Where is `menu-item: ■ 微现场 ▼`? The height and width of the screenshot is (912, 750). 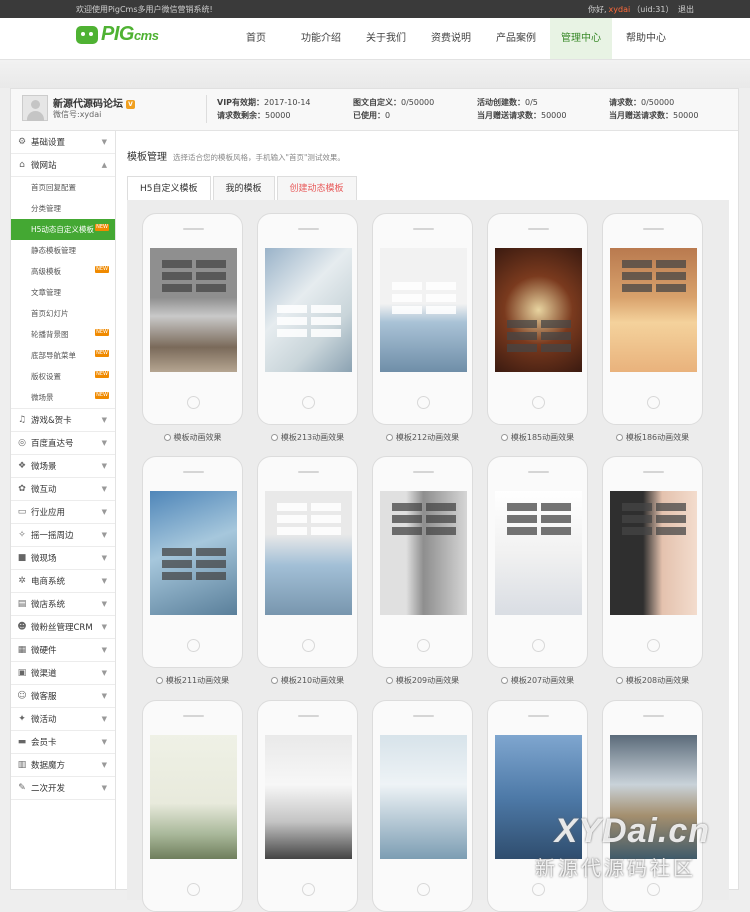
menu-item: ■ 微现场 ▼ is located at coordinates (63, 558).